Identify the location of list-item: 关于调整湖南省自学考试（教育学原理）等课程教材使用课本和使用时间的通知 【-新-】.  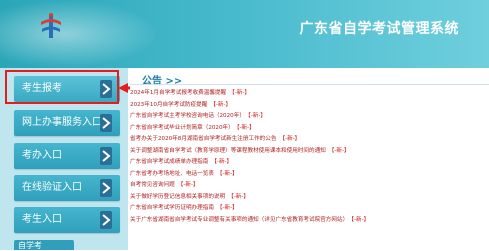
(309, 152).